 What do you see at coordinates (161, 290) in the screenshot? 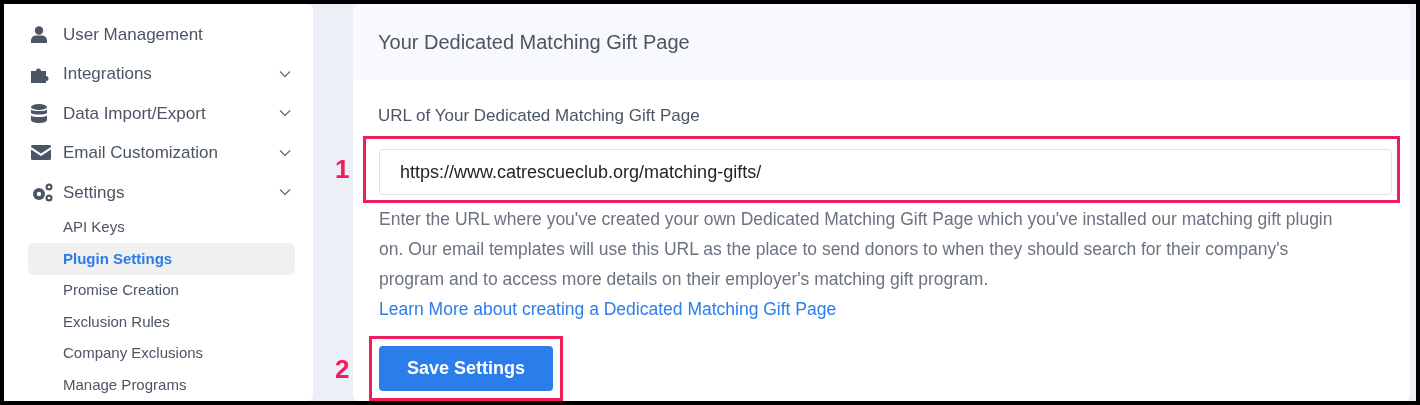
I see `sidebar-subitem: Promise Creation` at bounding box center [161, 290].